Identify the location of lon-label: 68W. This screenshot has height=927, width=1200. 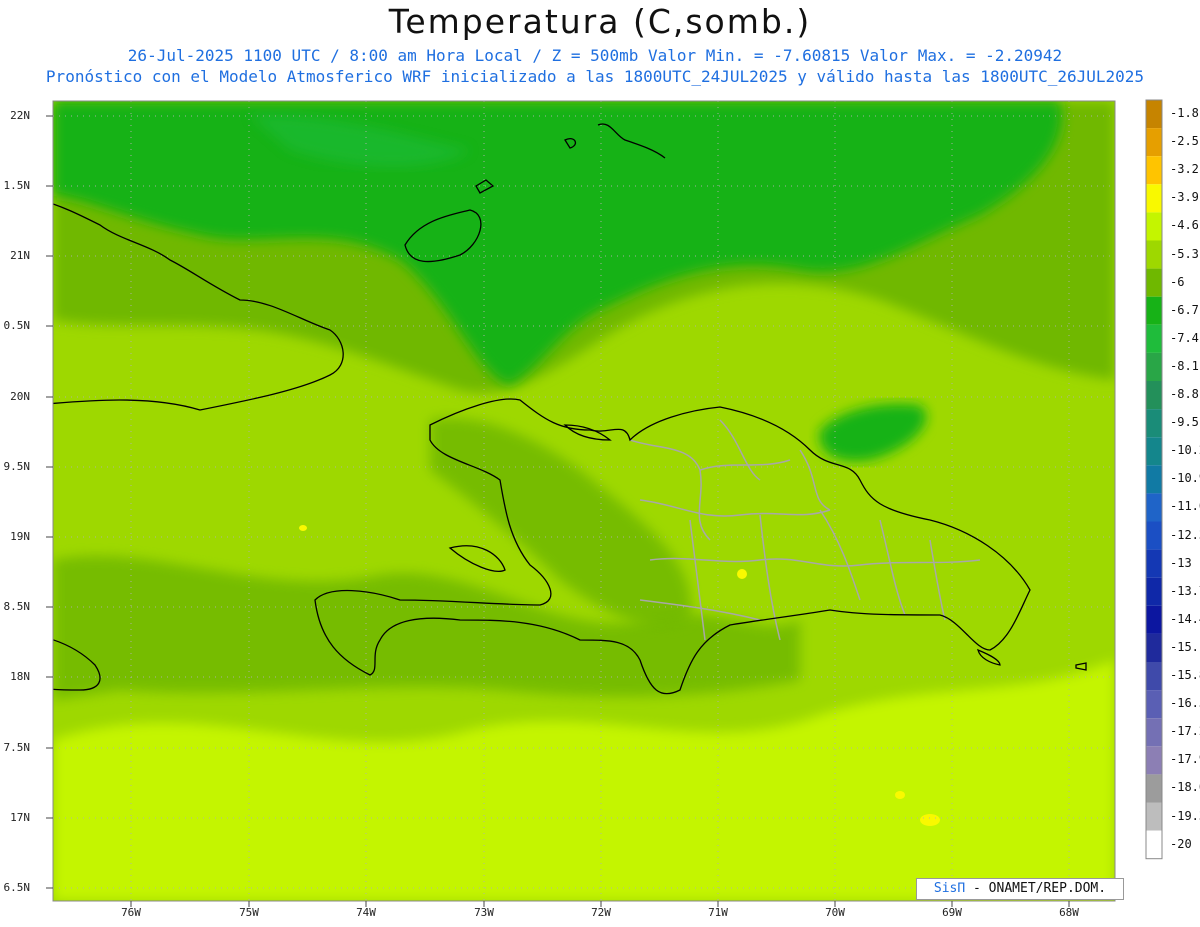
(1069, 912).